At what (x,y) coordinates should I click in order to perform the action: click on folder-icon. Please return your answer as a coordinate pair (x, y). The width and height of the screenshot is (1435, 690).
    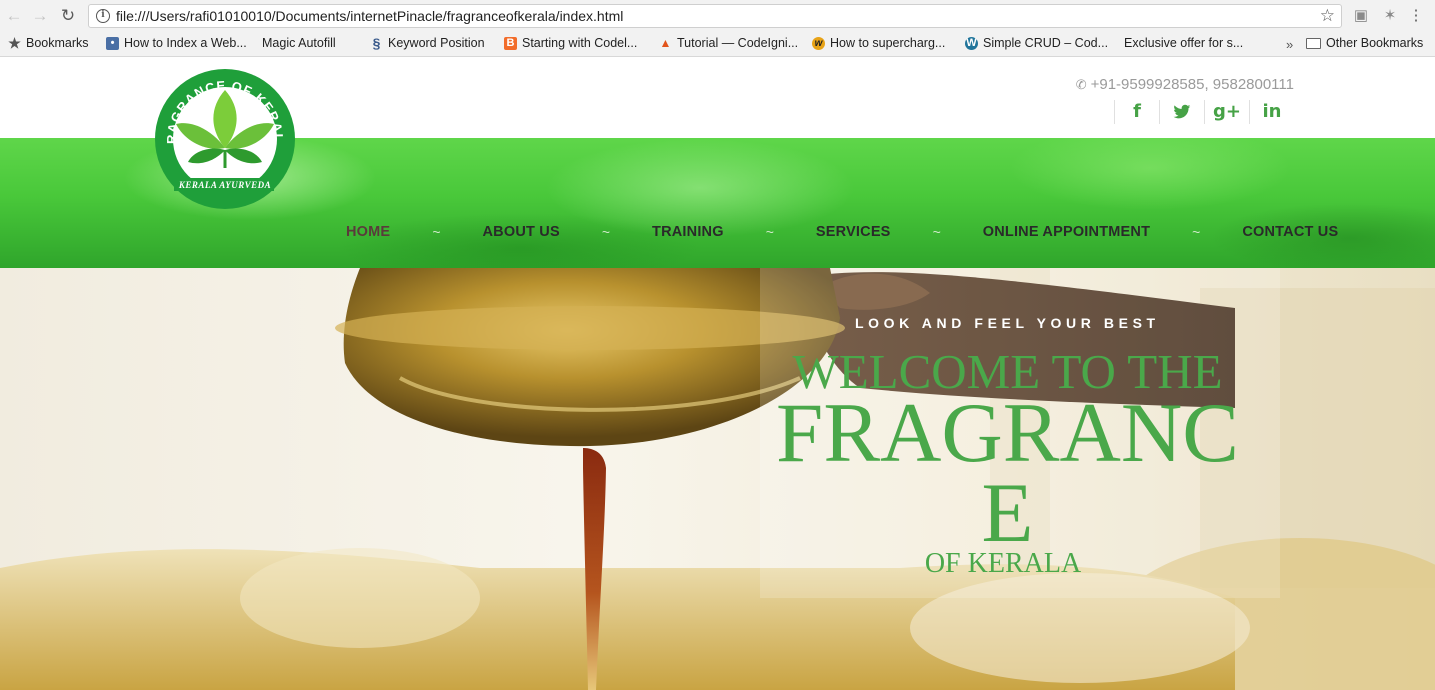
    Looking at the image, I should click on (1313, 43).